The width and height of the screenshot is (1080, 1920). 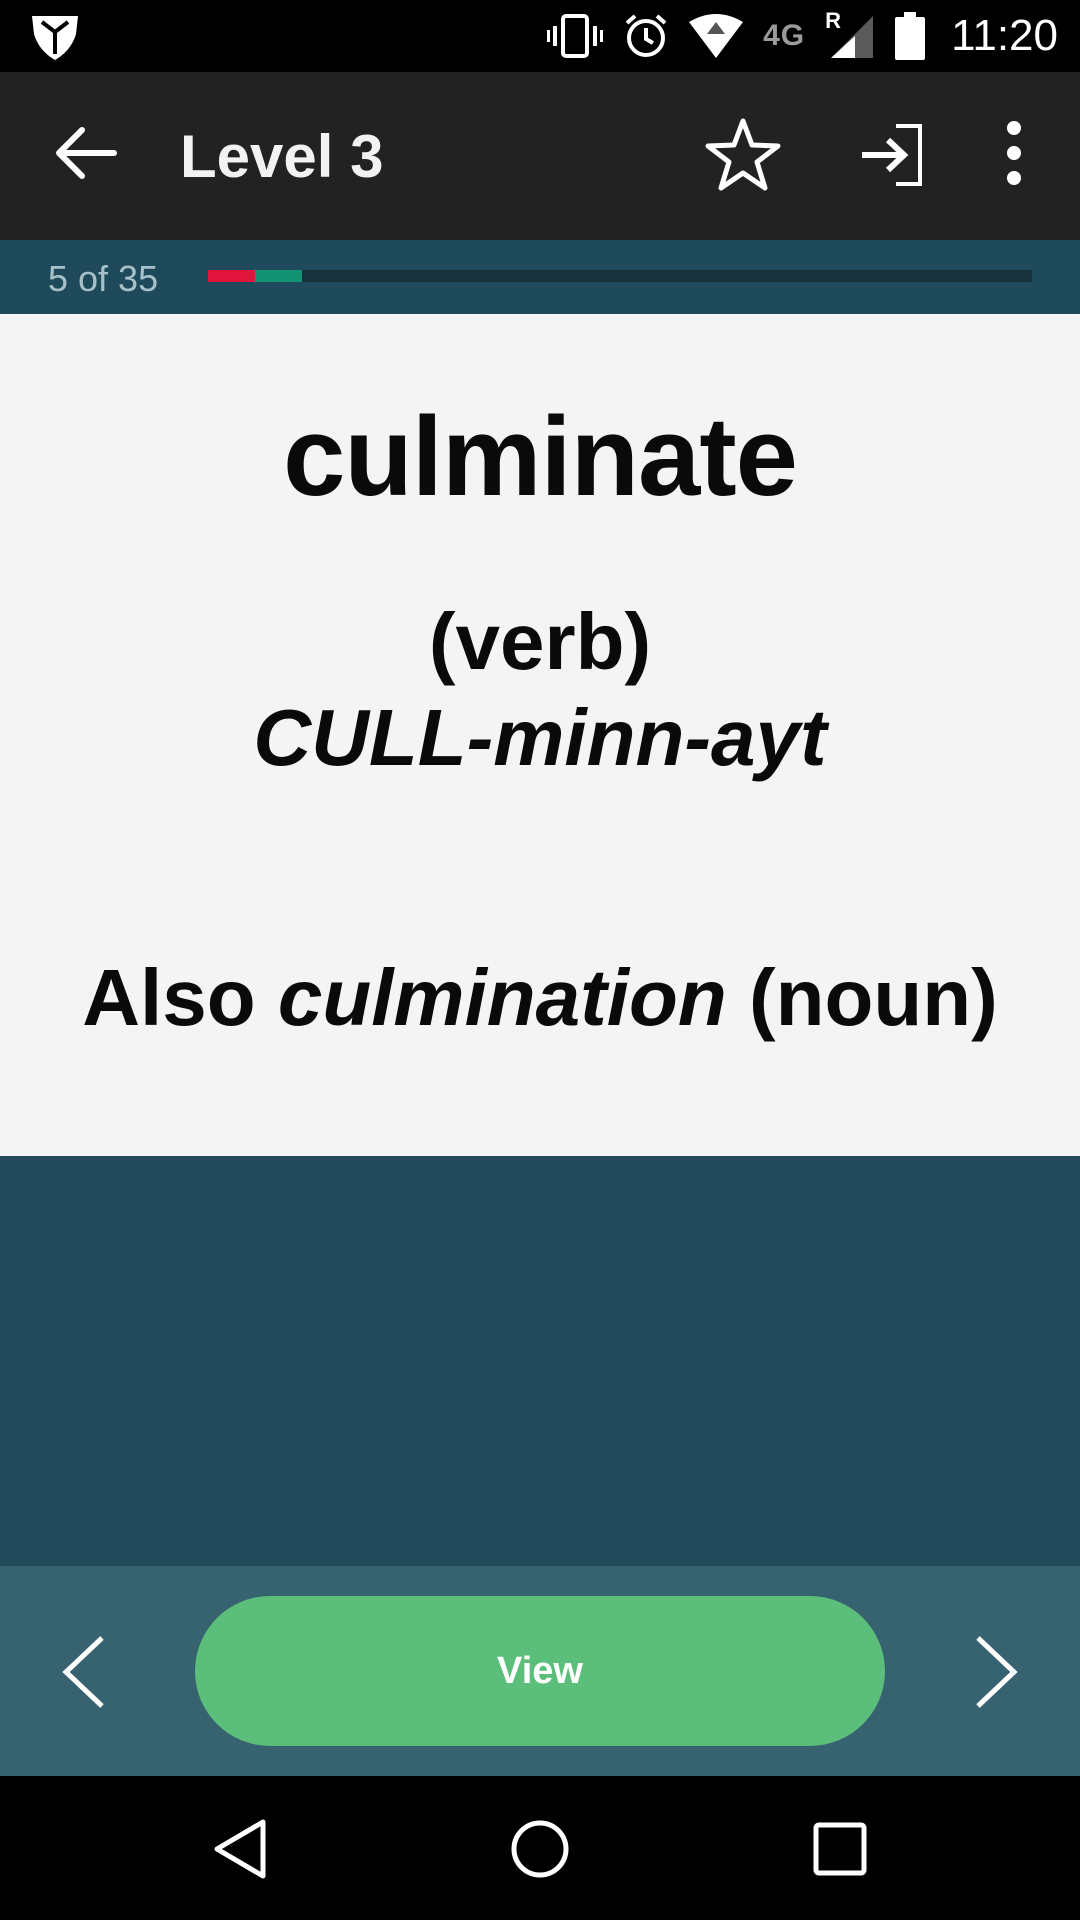 I want to click on nav-home-icon, so click(x=540, y=1849).